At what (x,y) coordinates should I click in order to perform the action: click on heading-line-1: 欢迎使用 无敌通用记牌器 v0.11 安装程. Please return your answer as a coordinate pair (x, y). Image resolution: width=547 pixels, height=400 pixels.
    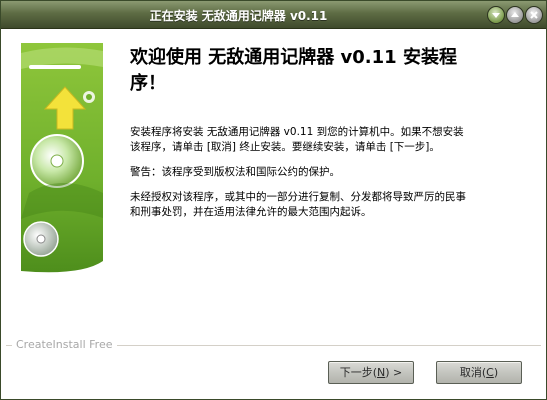
    Looking at the image, I should click on (293, 57).